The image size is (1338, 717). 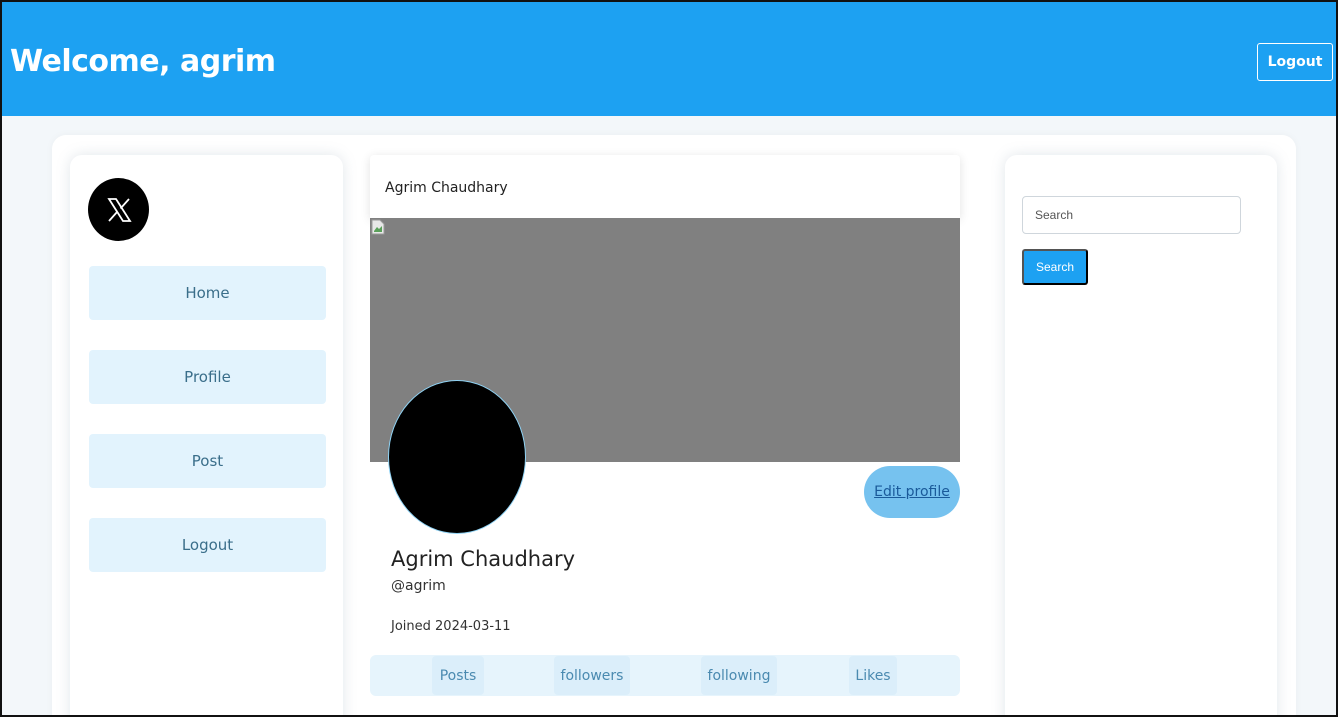 What do you see at coordinates (207, 293) in the screenshot?
I see `sidebar-item-home: Home` at bounding box center [207, 293].